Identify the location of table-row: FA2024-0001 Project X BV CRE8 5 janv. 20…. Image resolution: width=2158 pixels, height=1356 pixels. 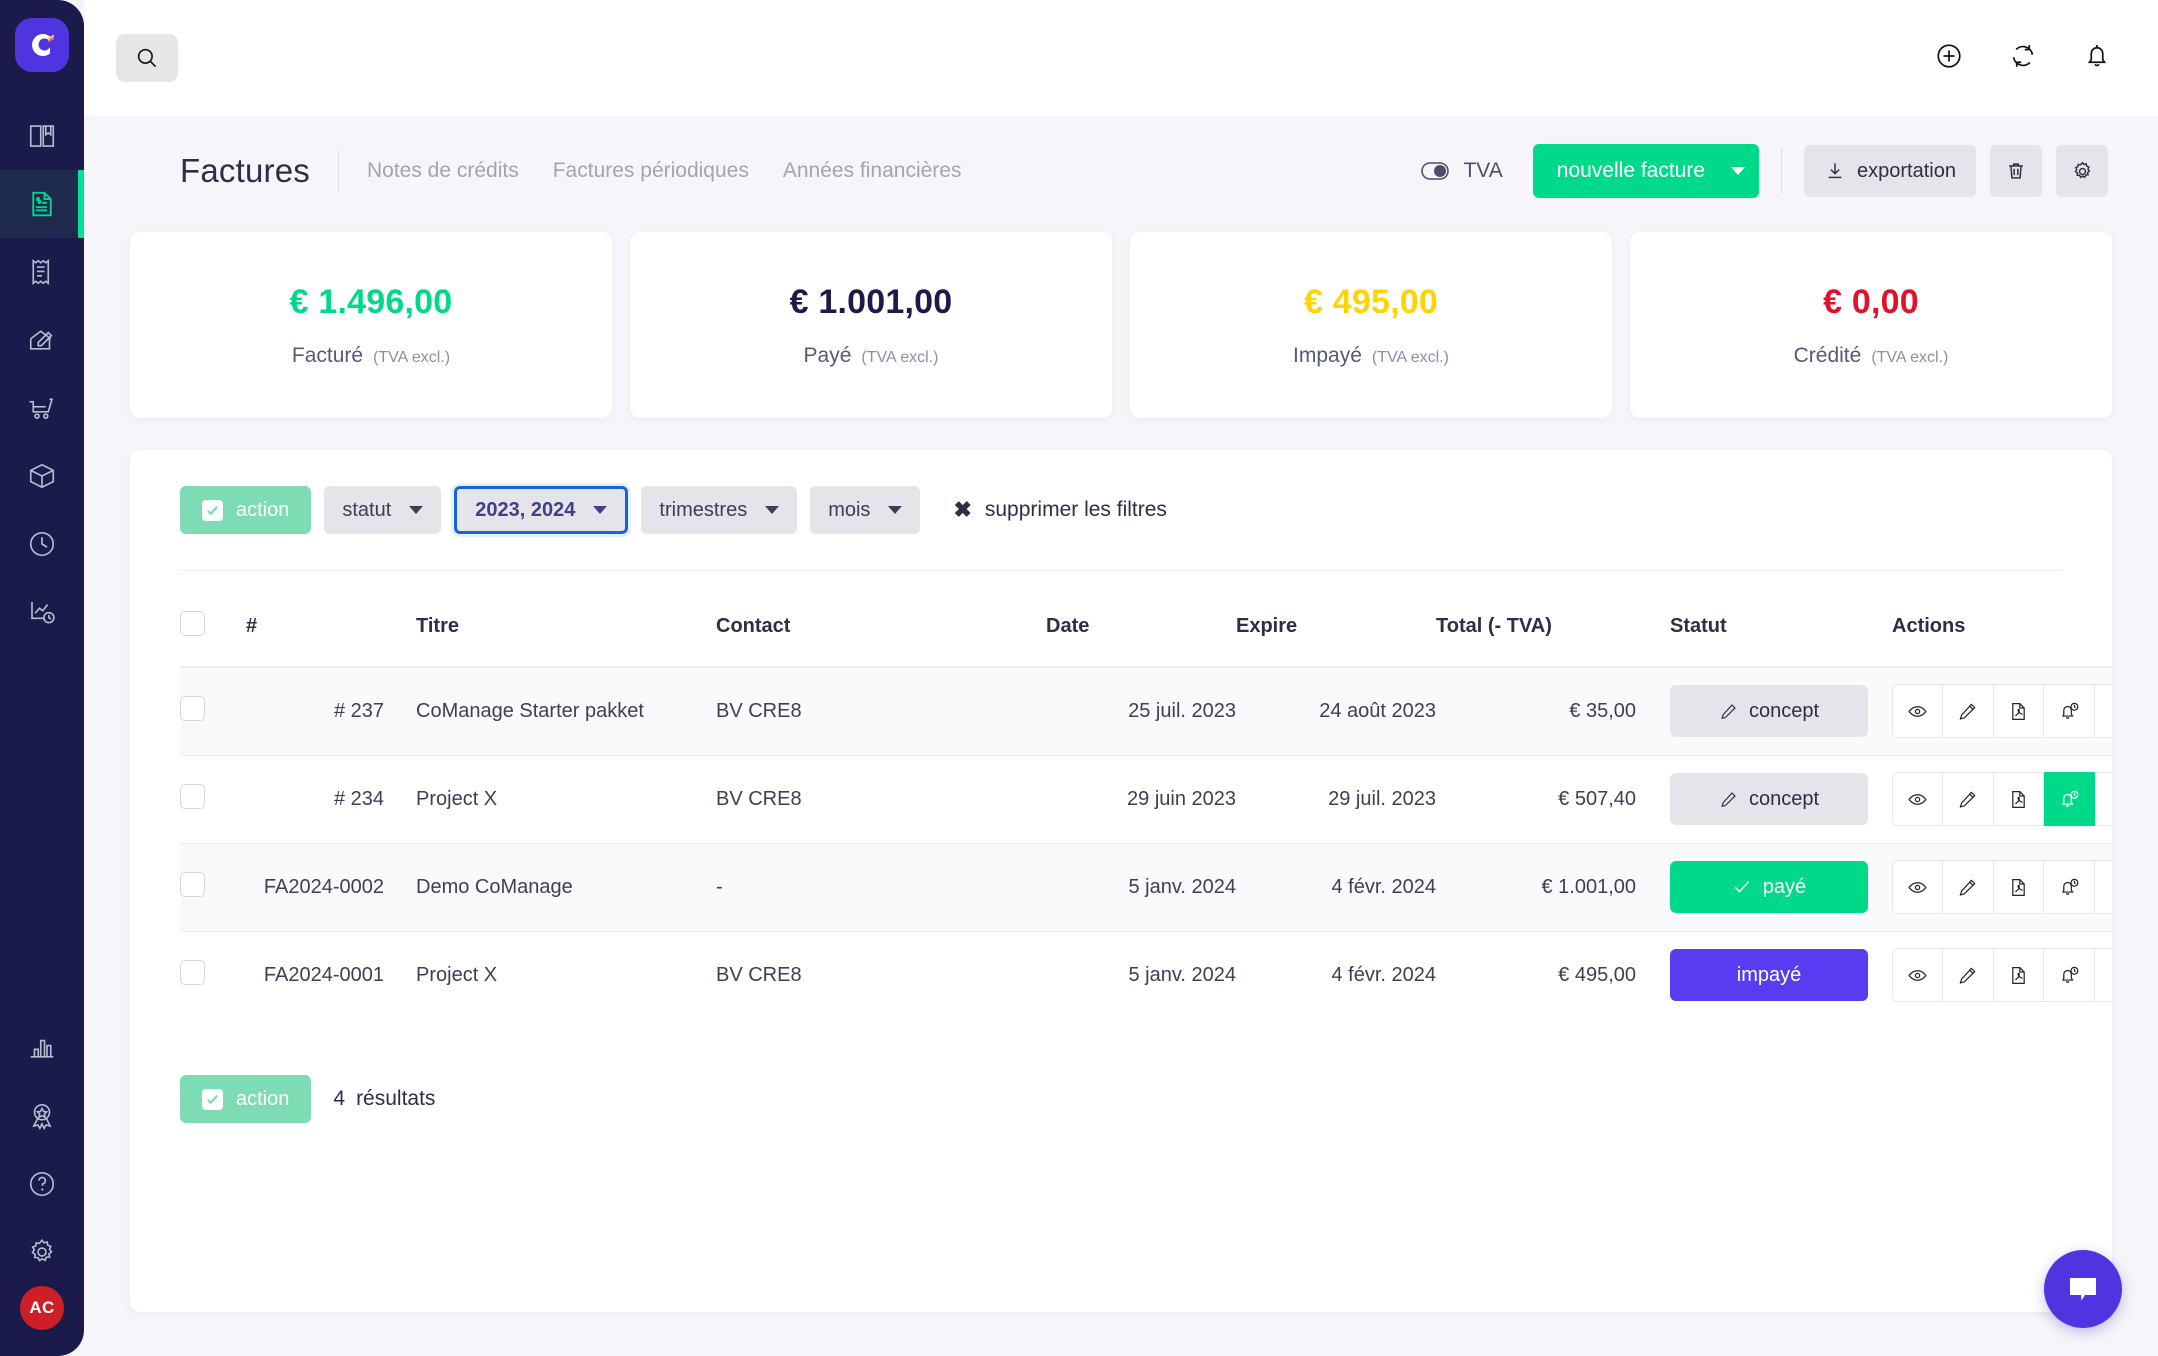
(1146, 974).